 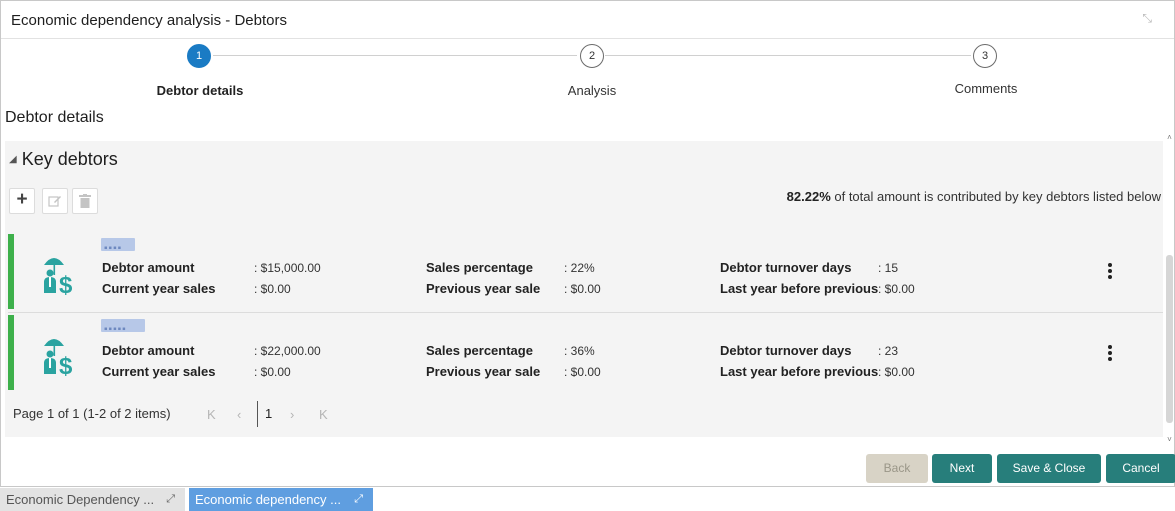 What do you see at coordinates (592, 90) in the screenshot?
I see `step-2-label: Analysis` at bounding box center [592, 90].